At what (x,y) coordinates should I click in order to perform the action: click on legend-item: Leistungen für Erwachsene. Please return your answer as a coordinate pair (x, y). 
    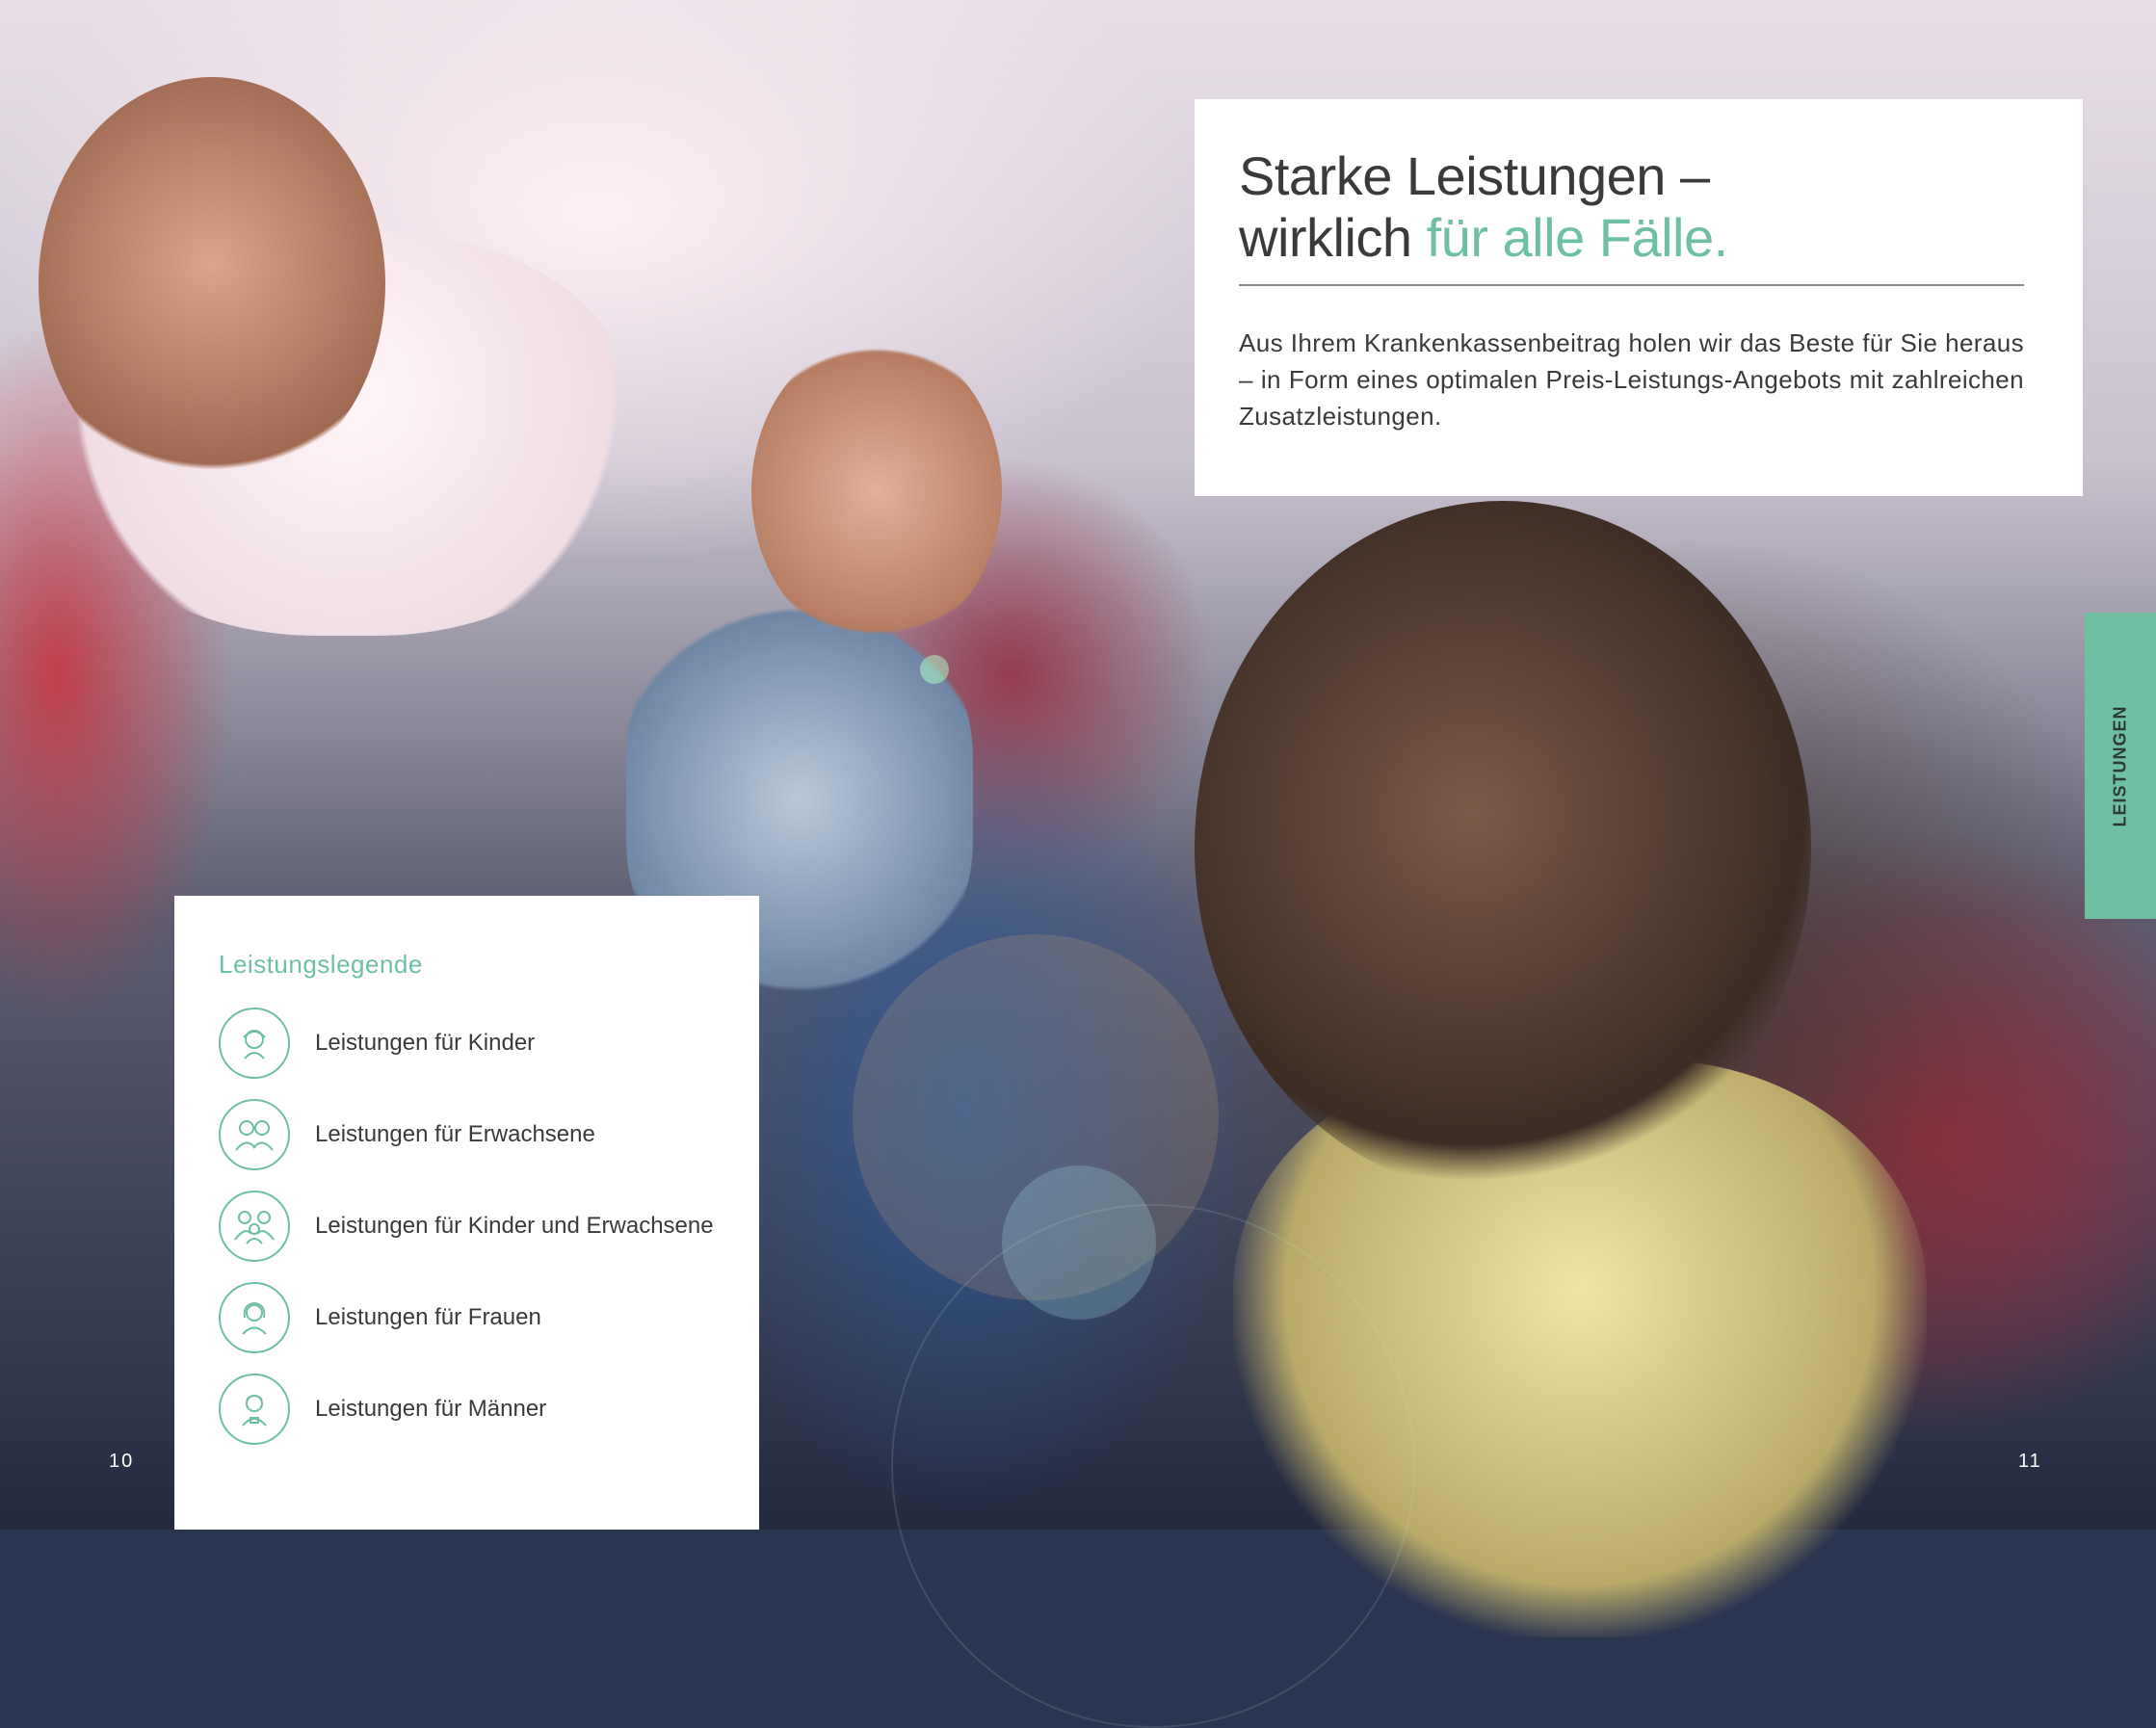
    Looking at the image, I should click on (467, 1134).